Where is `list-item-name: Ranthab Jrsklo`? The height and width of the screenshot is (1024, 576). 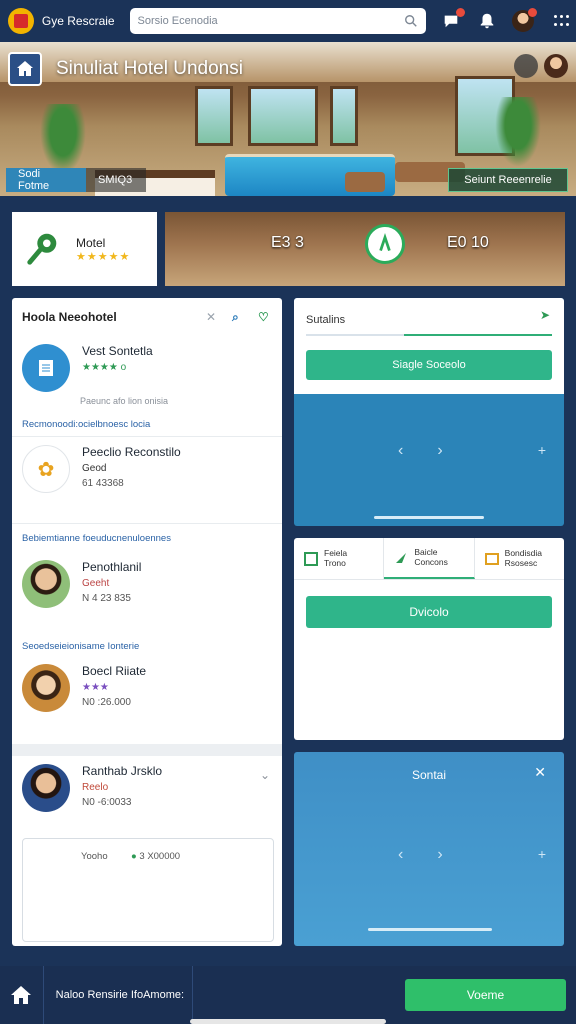 list-item-name: Ranthab Jrsklo is located at coordinates (122, 771).